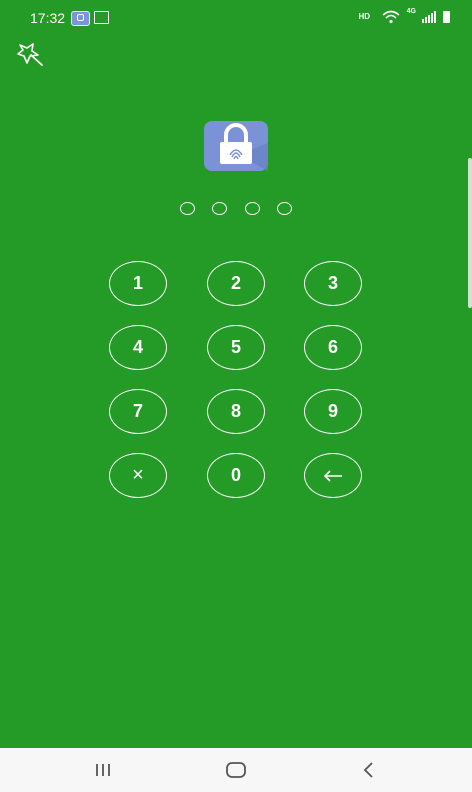  I want to click on signal-icon, so click(429, 17).